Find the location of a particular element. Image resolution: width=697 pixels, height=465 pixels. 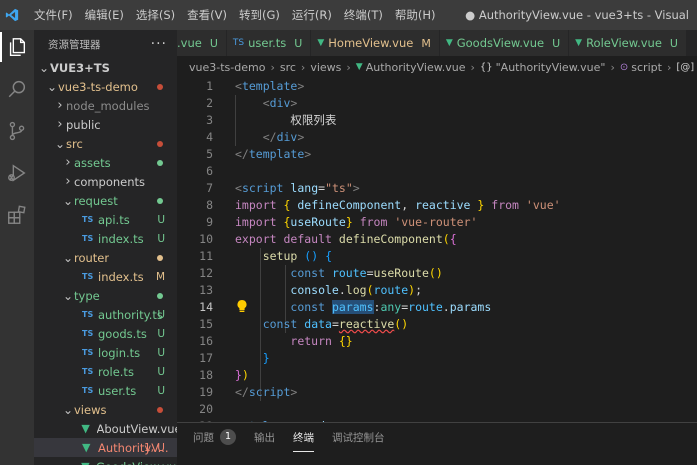

code-line: 15 const data=reactive() is located at coordinates (437, 324).